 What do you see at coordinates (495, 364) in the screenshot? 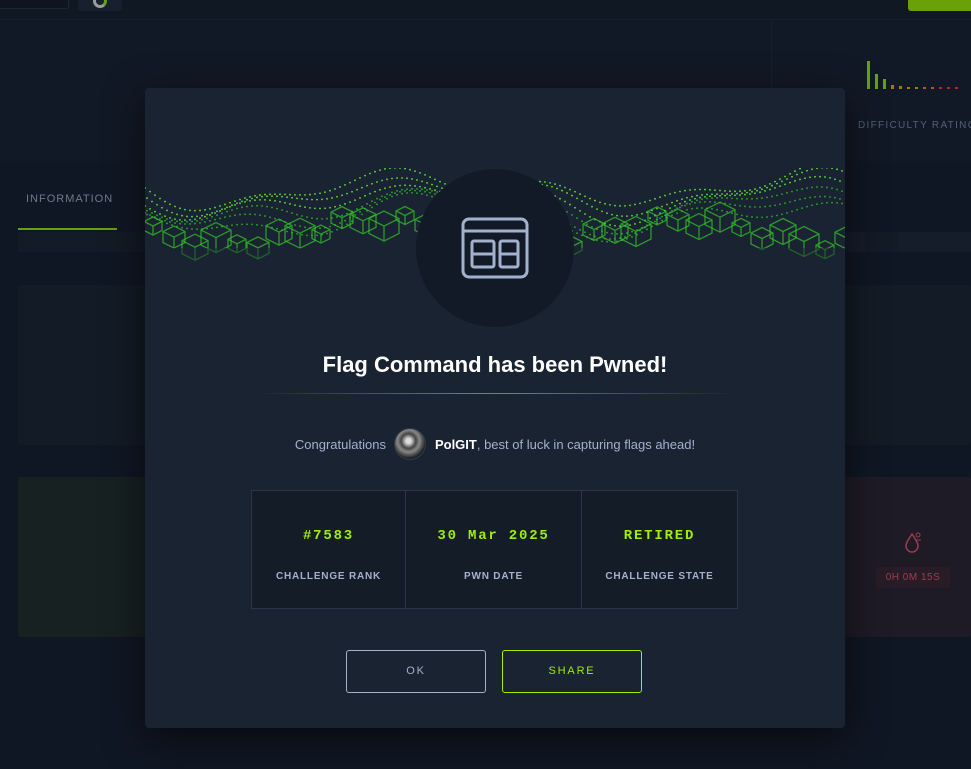
I see `dialog-title: Flag Command has been Pwned!` at bounding box center [495, 364].